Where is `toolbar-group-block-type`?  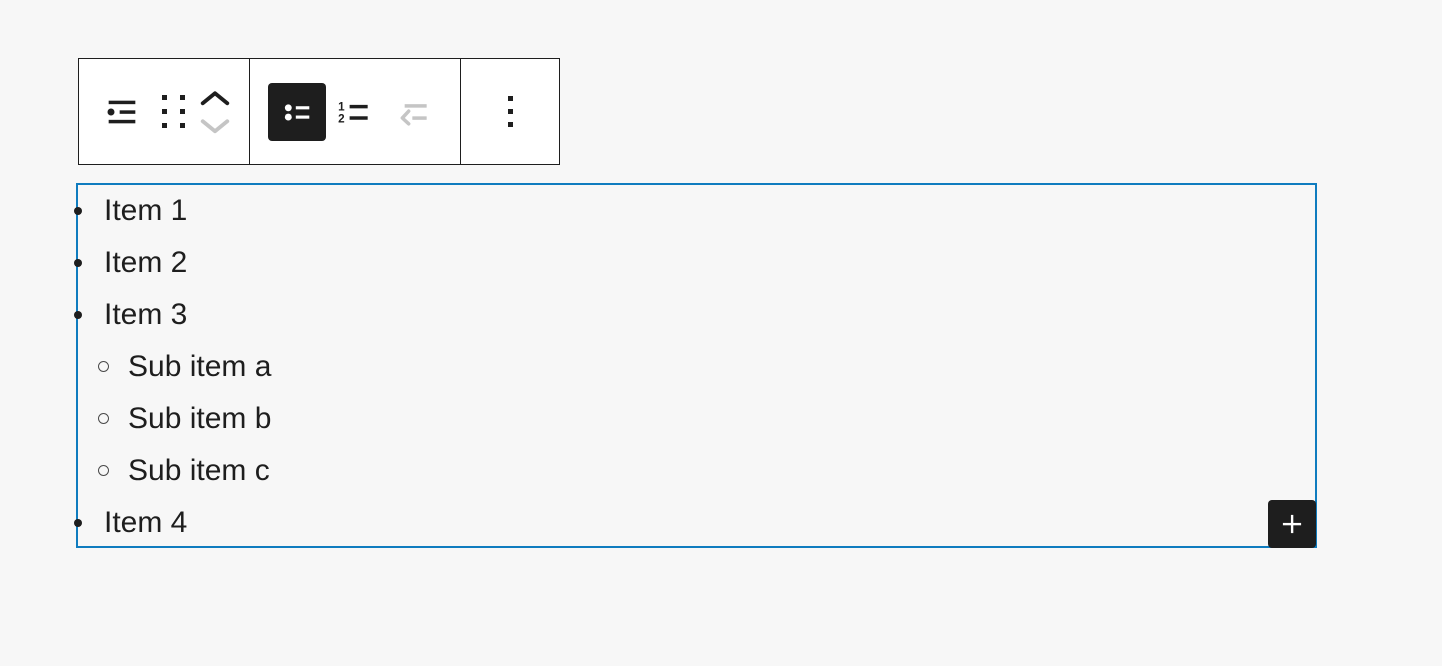
toolbar-group-block-type is located at coordinates (164, 111).